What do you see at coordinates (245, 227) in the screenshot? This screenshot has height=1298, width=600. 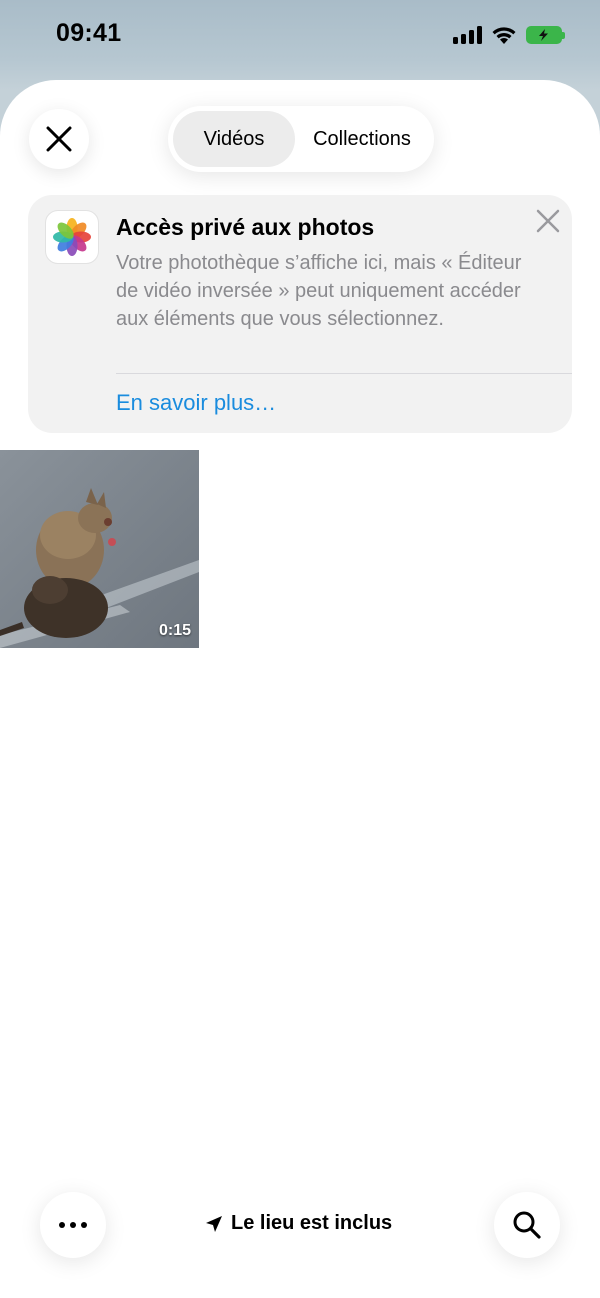 I see `banner-title: Accès privé aux photos` at bounding box center [245, 227].